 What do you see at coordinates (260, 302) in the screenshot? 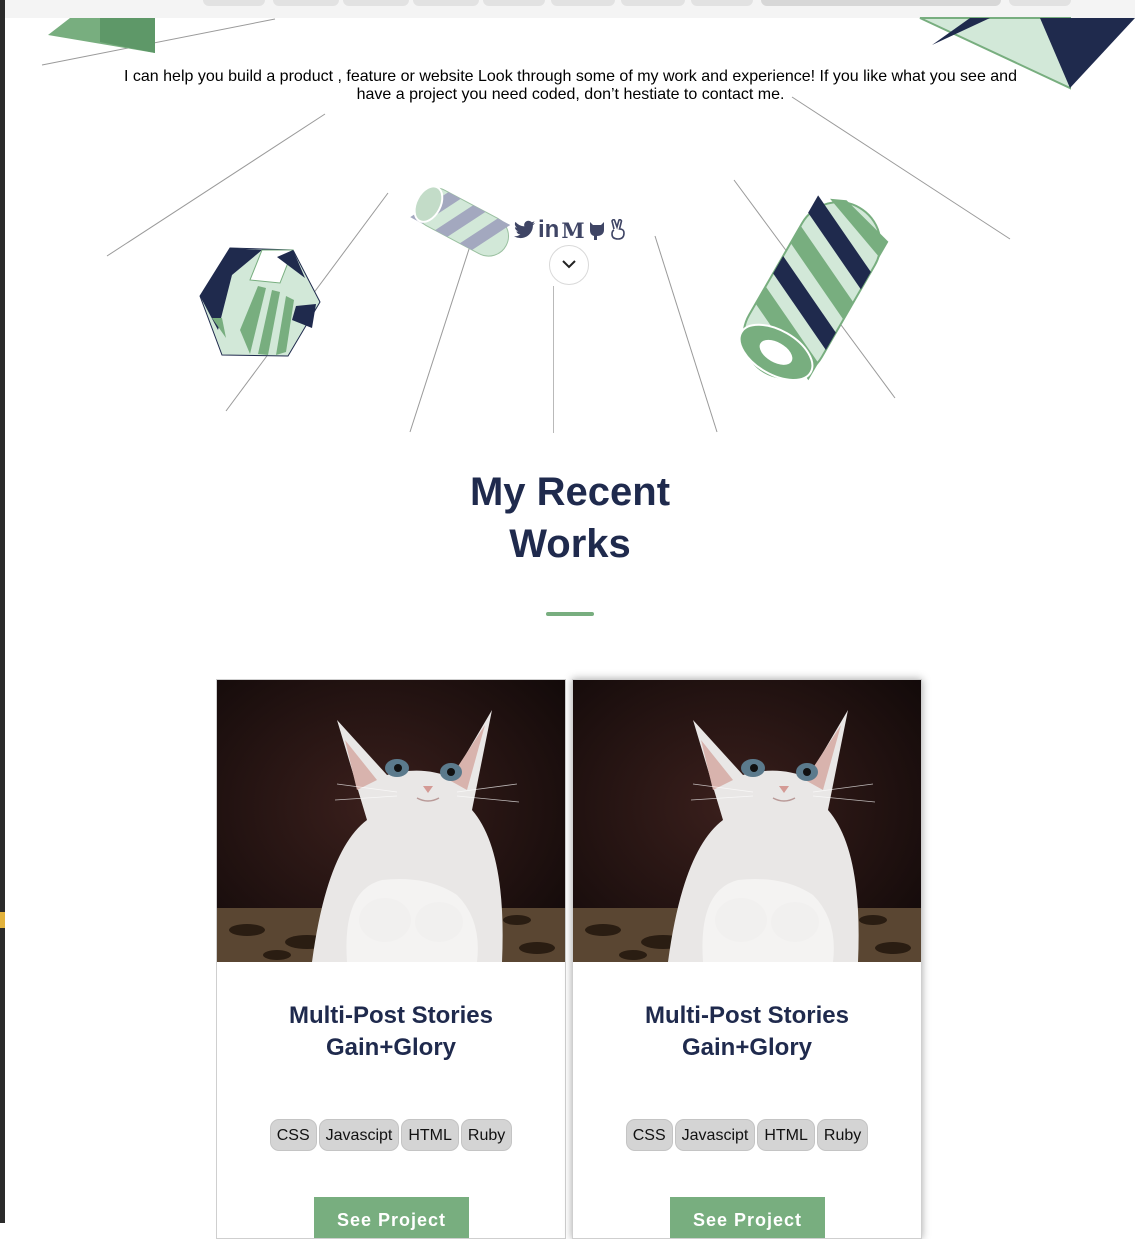
I see `cube-shape` at bounding box center [260, 302].